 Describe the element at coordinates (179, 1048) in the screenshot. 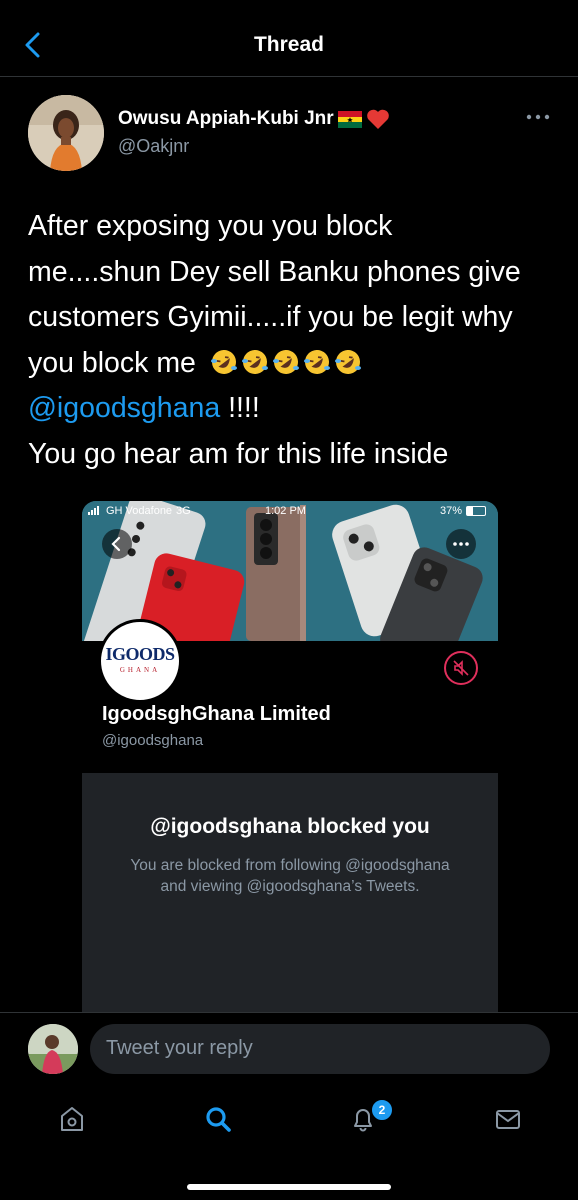

I see `reply-placeholder: Tweet your reply` at that location.